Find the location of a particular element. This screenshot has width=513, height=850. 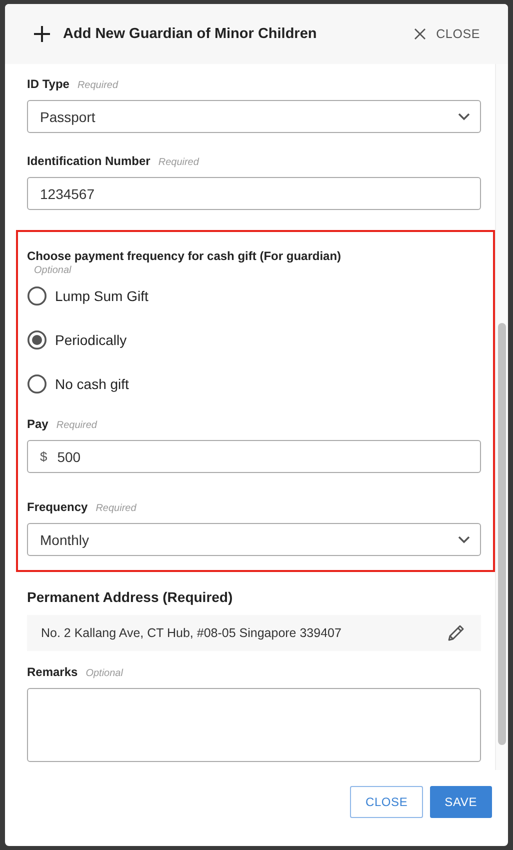

currency-input-field: $ 500 is located at coordinates (254, 456).